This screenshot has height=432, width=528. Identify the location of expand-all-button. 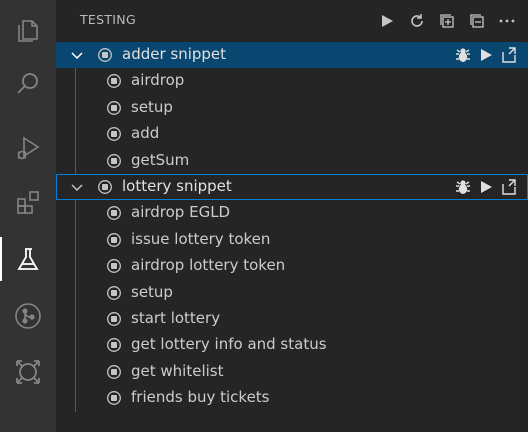
(447, 21).